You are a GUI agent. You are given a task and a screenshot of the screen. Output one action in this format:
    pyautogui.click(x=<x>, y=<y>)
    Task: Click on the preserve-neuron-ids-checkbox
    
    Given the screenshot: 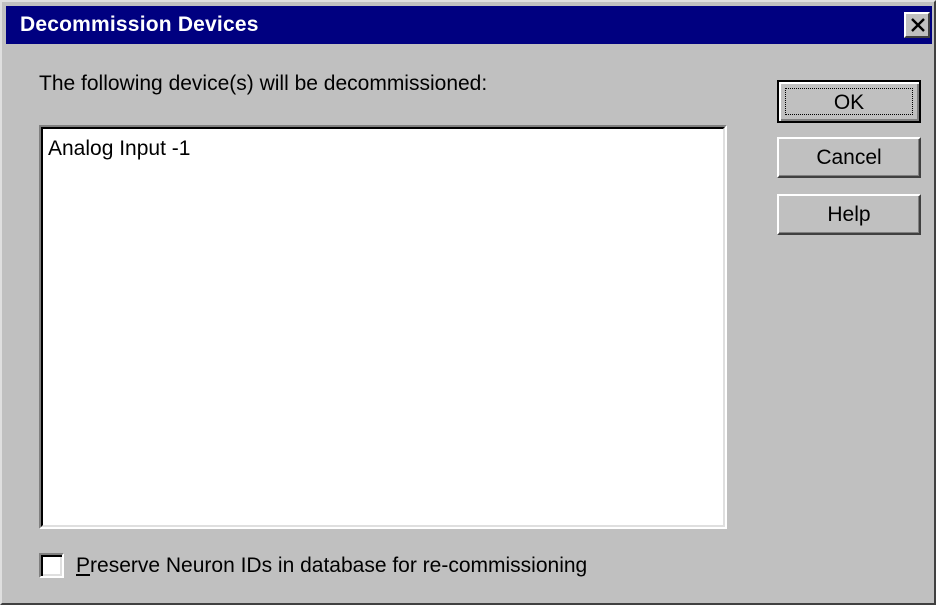 What is the action you would take?
    pyautogui.click(x=51, y=565)
    